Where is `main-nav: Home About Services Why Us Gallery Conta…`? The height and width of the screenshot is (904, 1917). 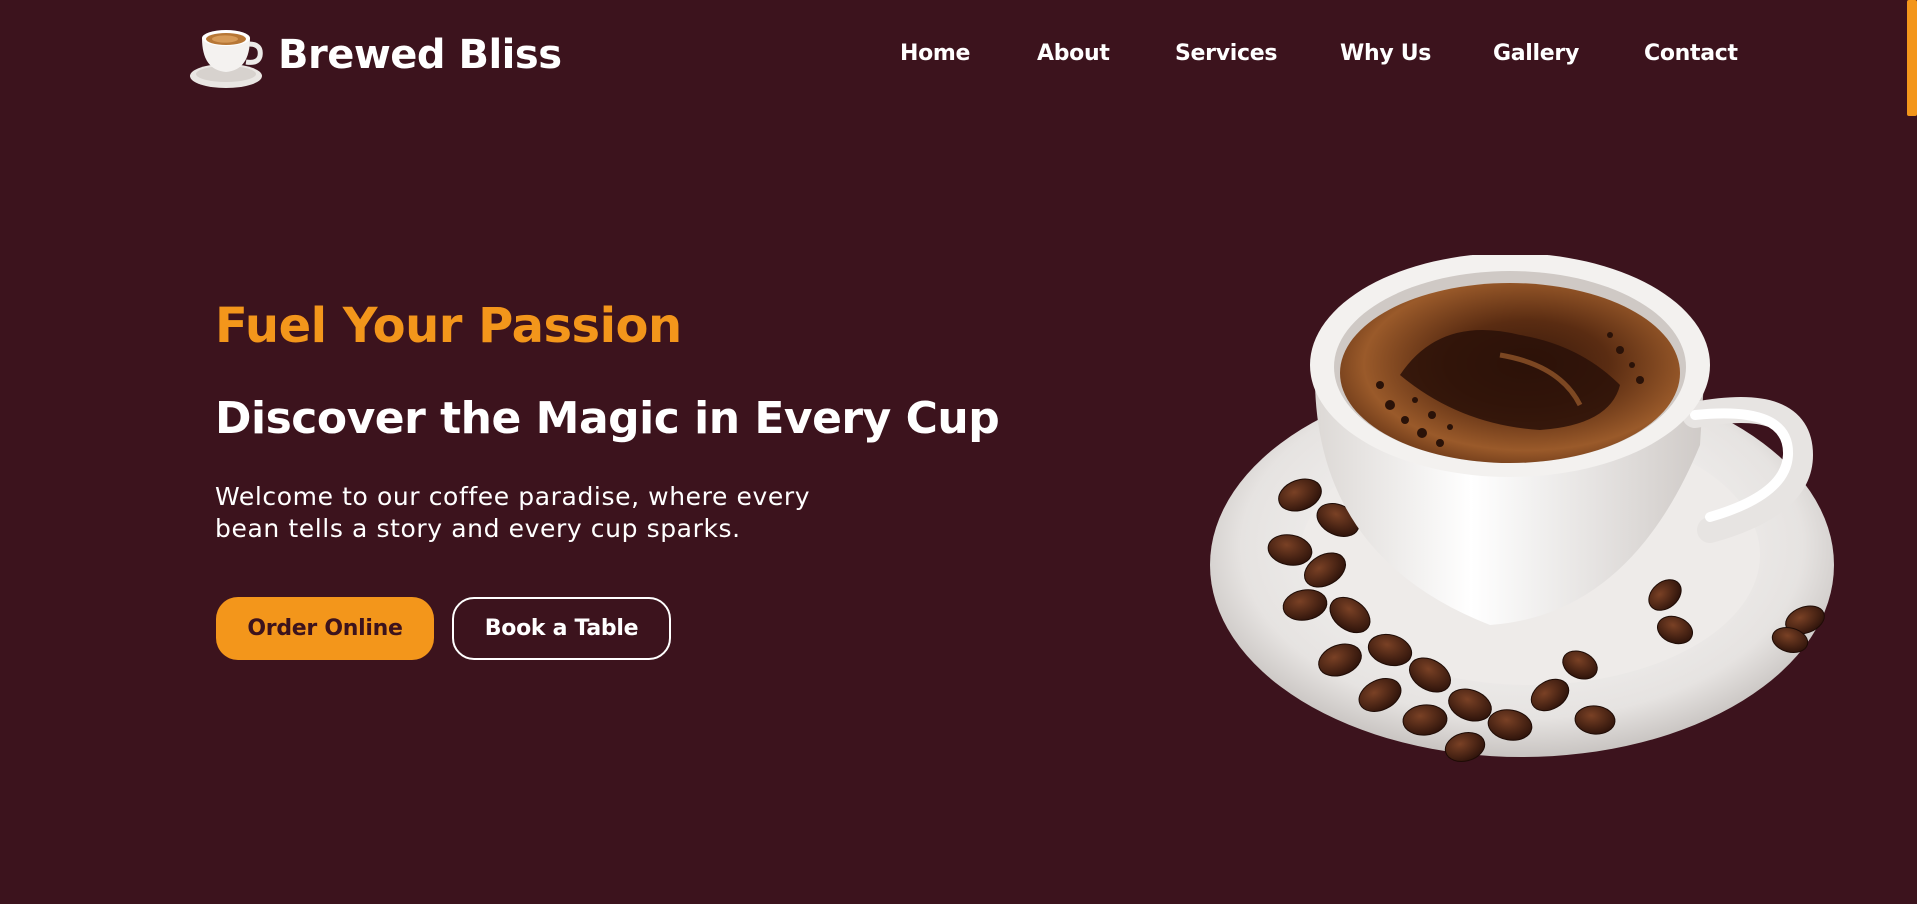
main-nav: Home About Services Why Us Gallery Conta… is located at coordinates (950, 56).